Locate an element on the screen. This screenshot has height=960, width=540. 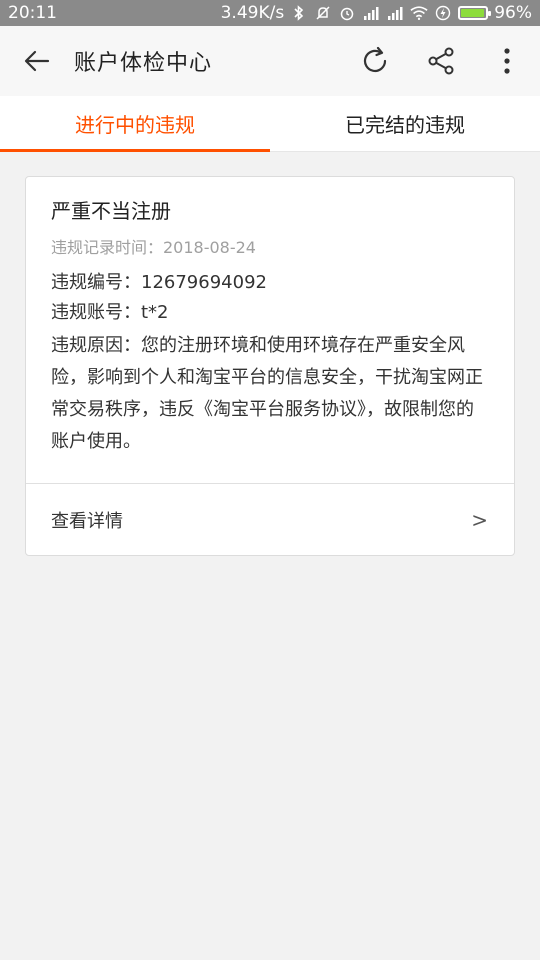
tab-closed-violations: 已完结的违规 is located at coordinates (405, 123).